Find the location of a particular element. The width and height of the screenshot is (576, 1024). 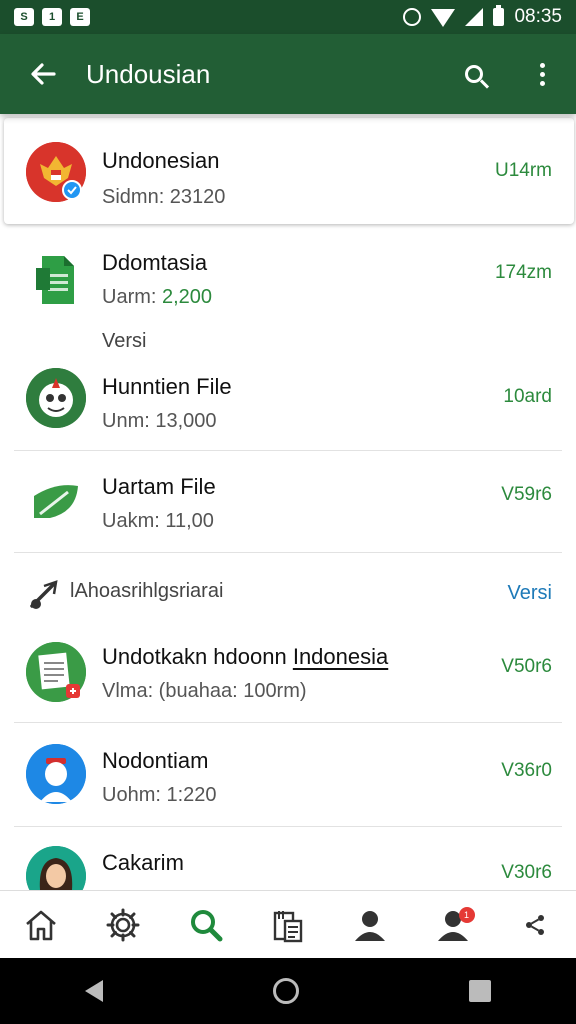

documents-icon is located at coordinates (288, 926).